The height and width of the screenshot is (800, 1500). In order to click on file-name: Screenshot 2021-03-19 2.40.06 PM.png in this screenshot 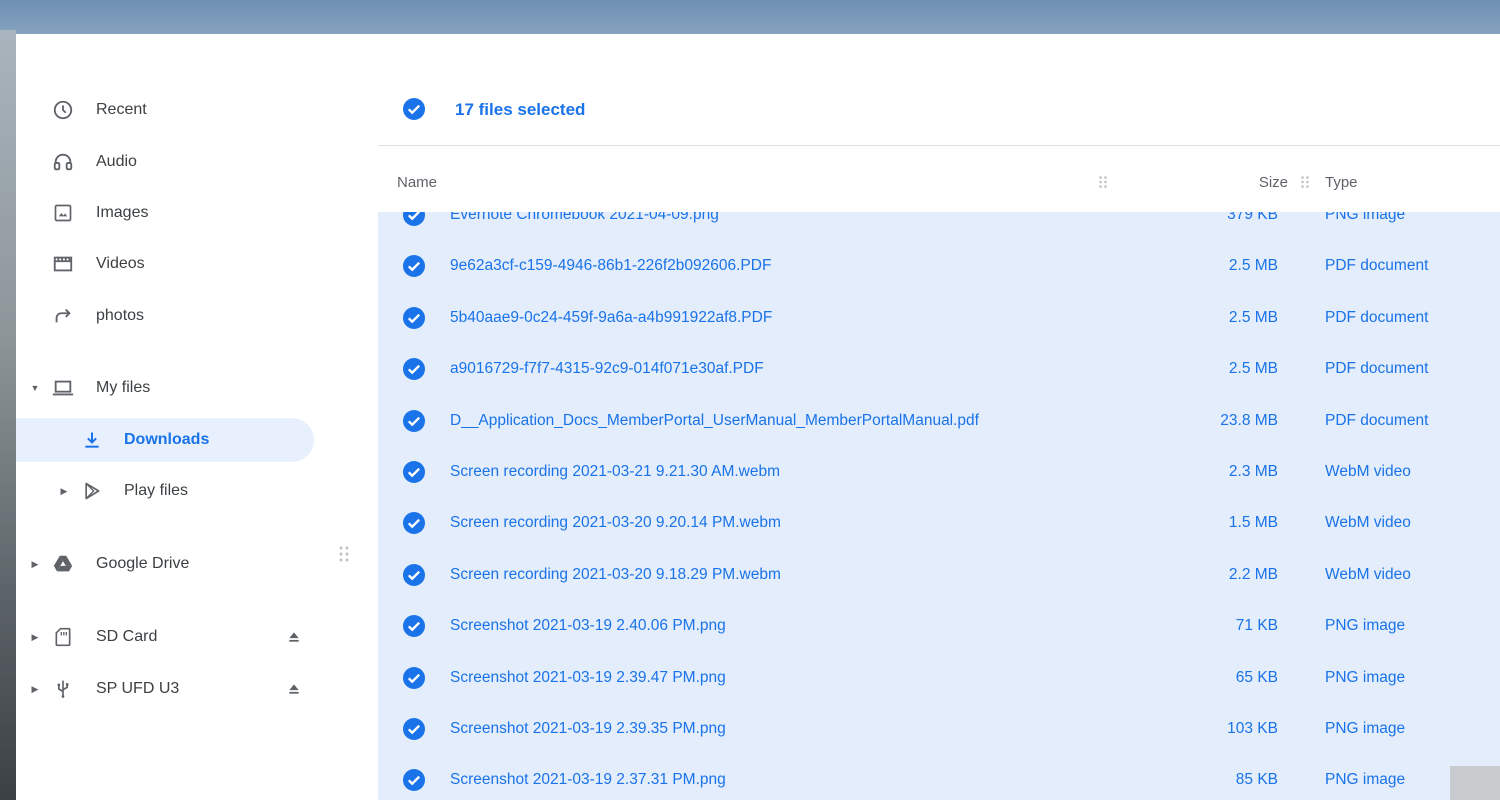, I will do `click(588, 626)`.